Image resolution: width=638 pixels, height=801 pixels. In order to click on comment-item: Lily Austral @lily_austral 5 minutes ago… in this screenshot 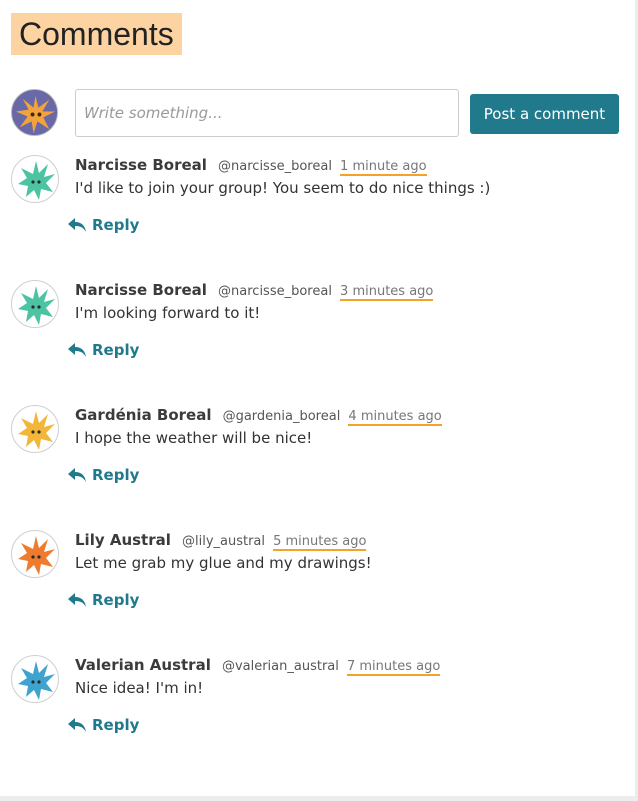, I will do `click(311, 577)`.